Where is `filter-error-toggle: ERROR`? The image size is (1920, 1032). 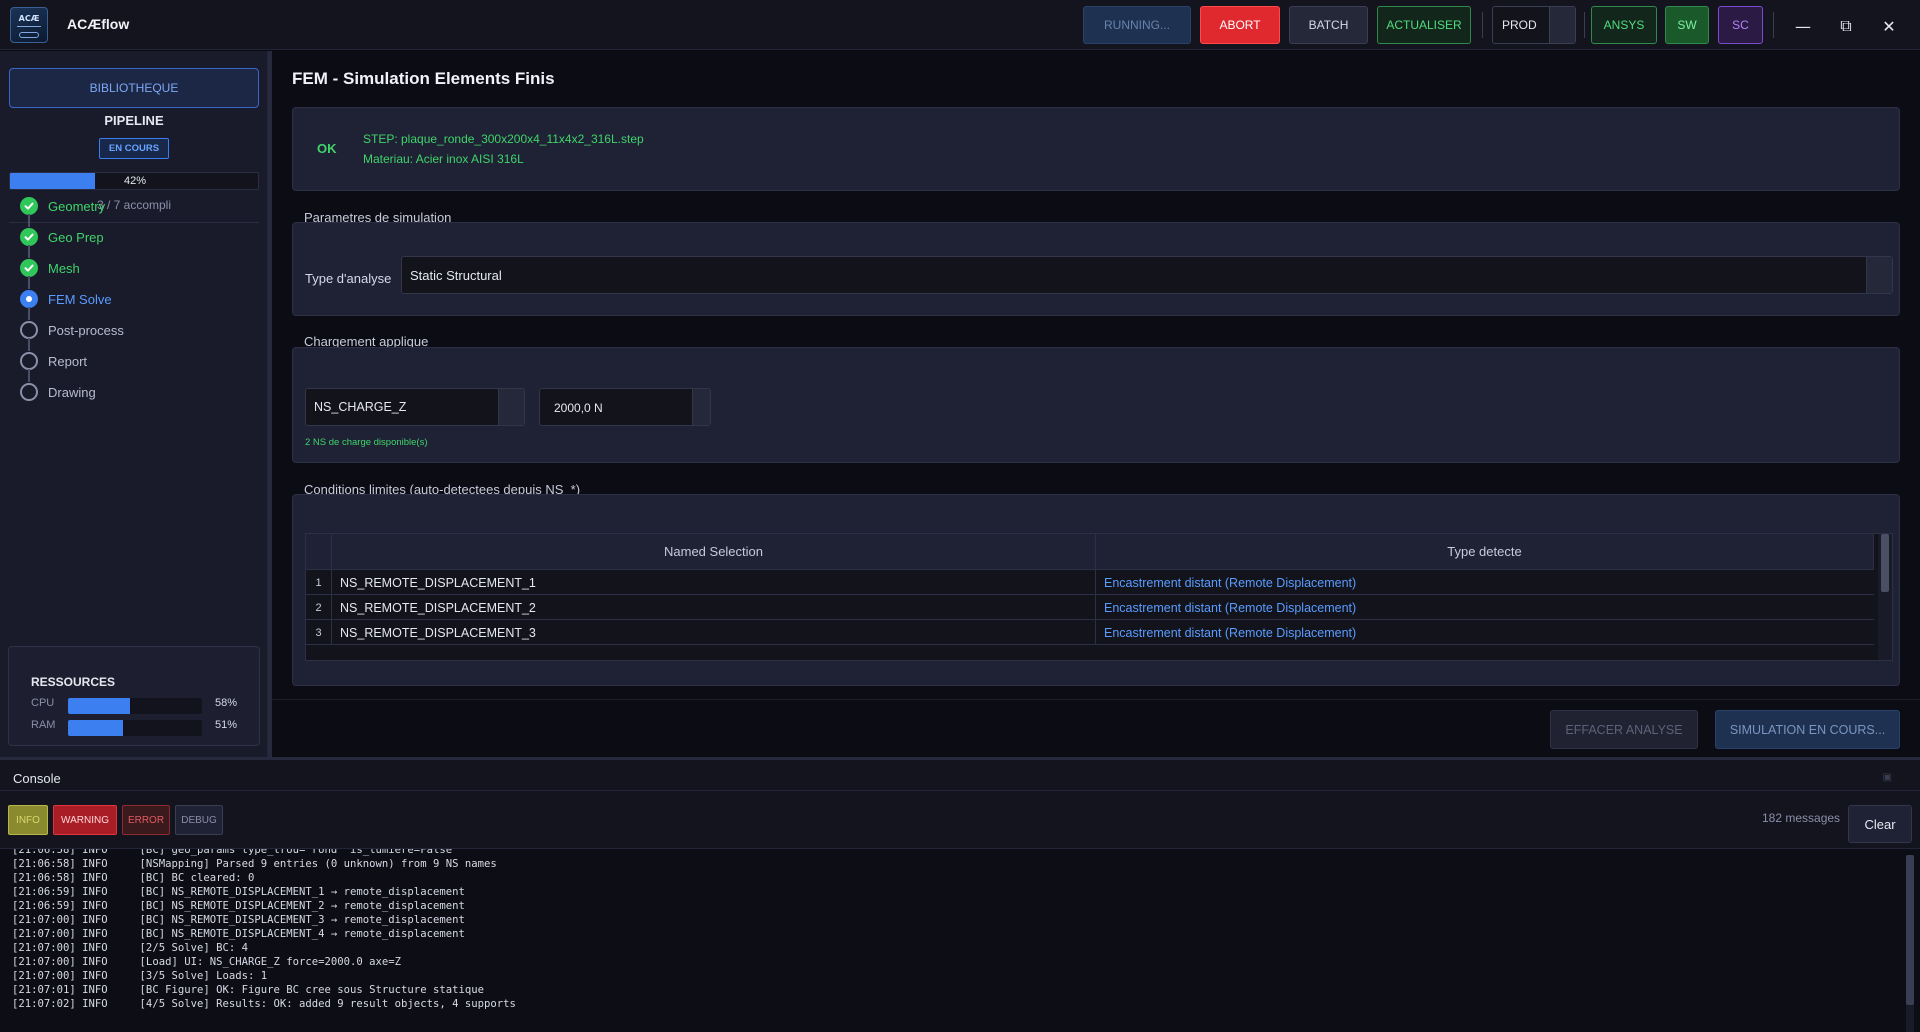
filter-error-toggle: ERROR is located at coordinates (146, 820).